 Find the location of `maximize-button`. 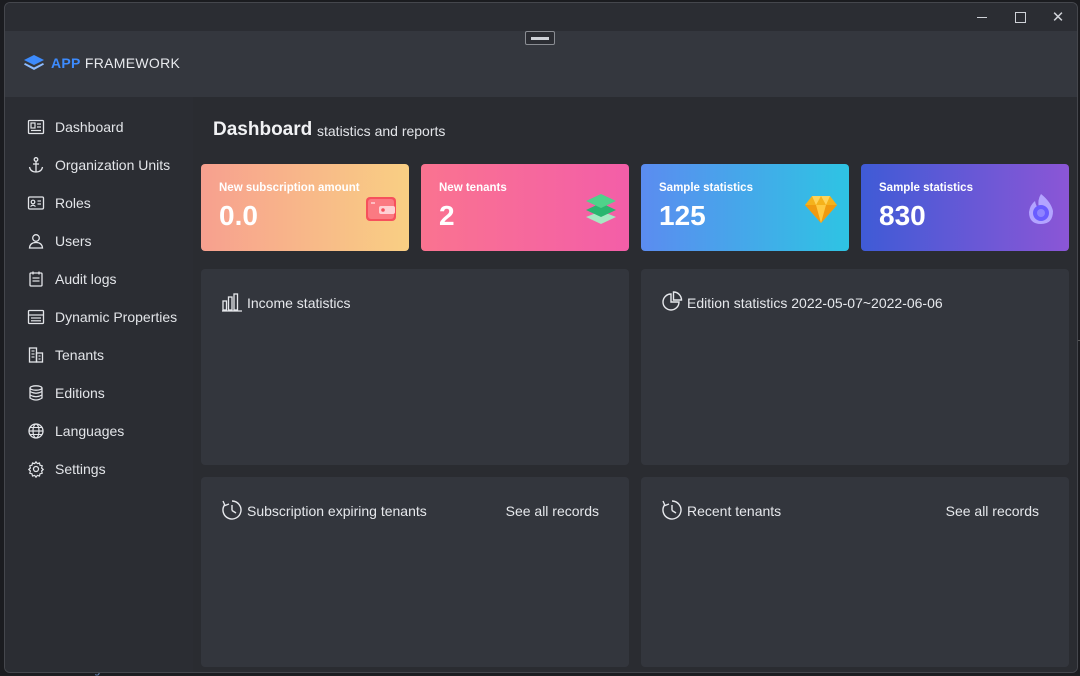

maximize-button is located at coordinates (1020, 17).